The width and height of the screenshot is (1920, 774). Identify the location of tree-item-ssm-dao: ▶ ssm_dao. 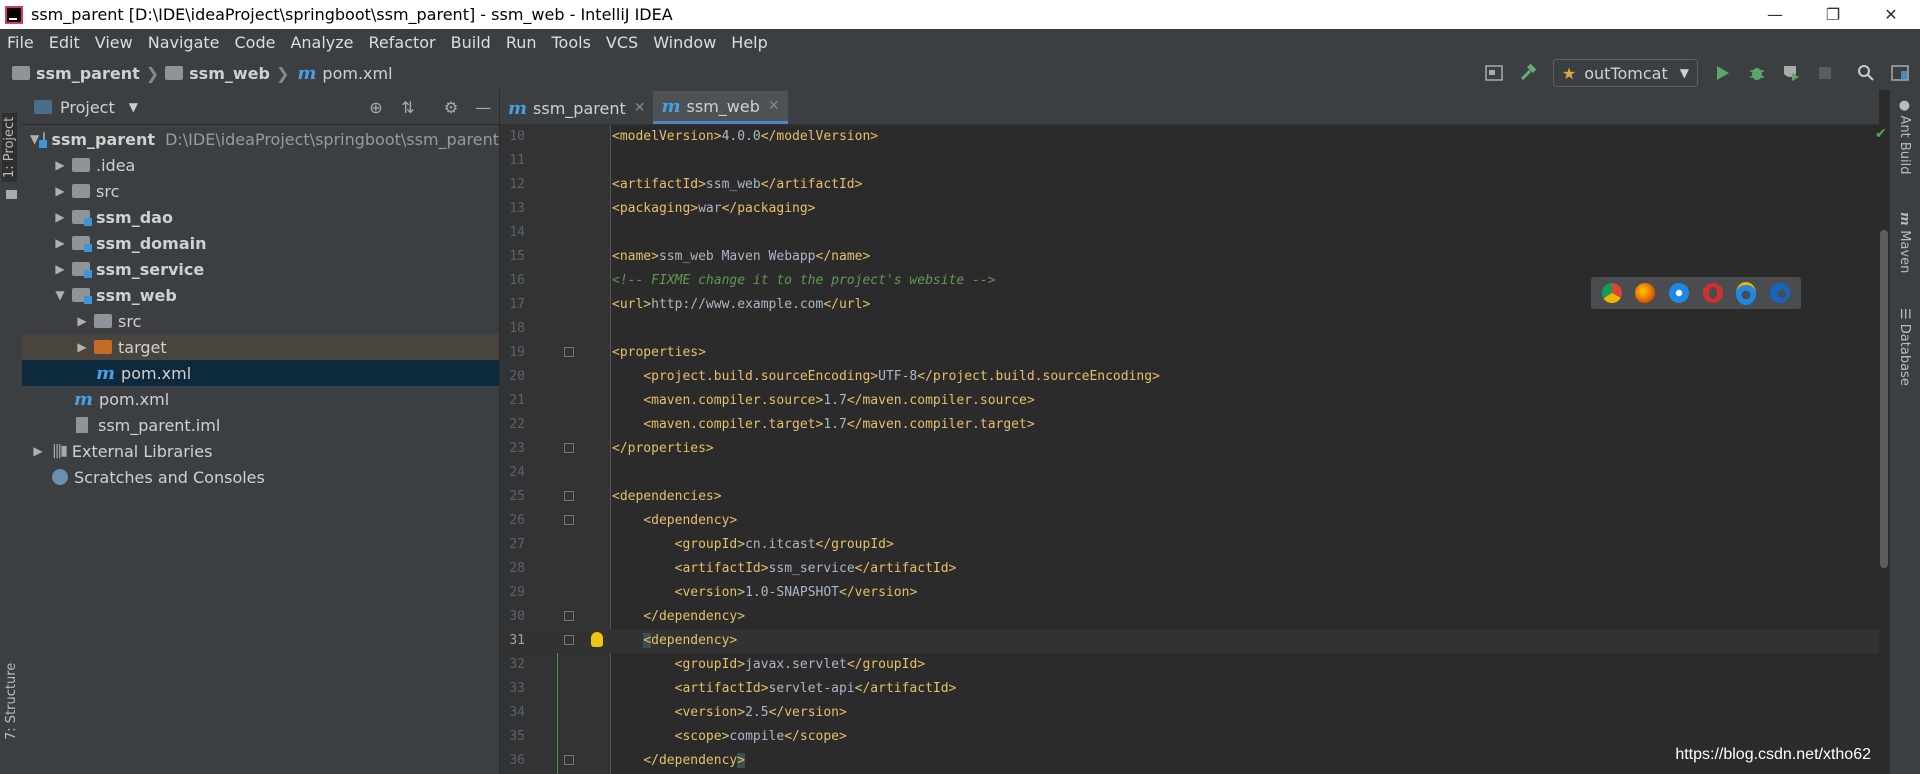
(260, 217).